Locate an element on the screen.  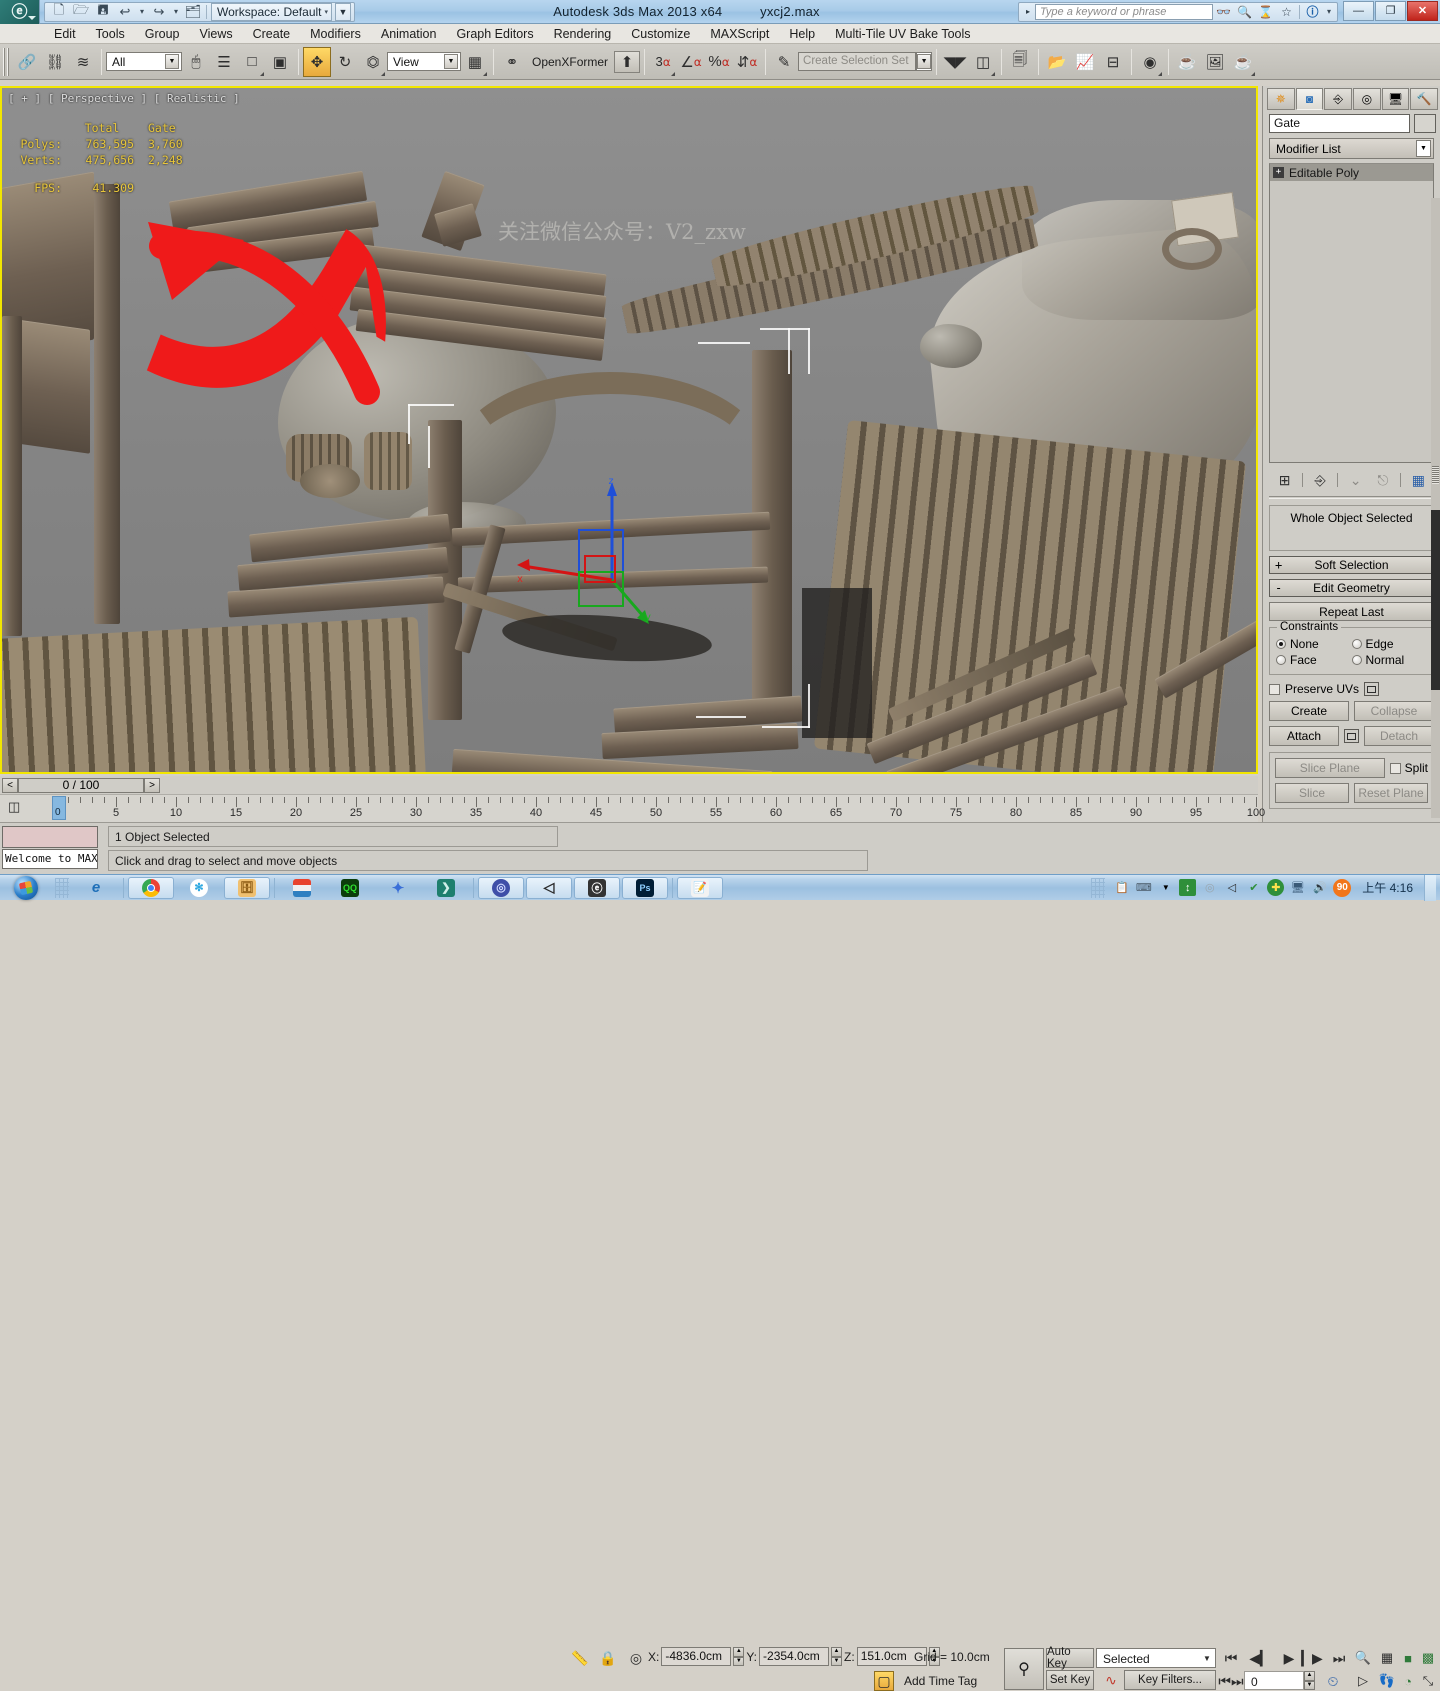
tray-grip is located at coordinates (1098, 887).